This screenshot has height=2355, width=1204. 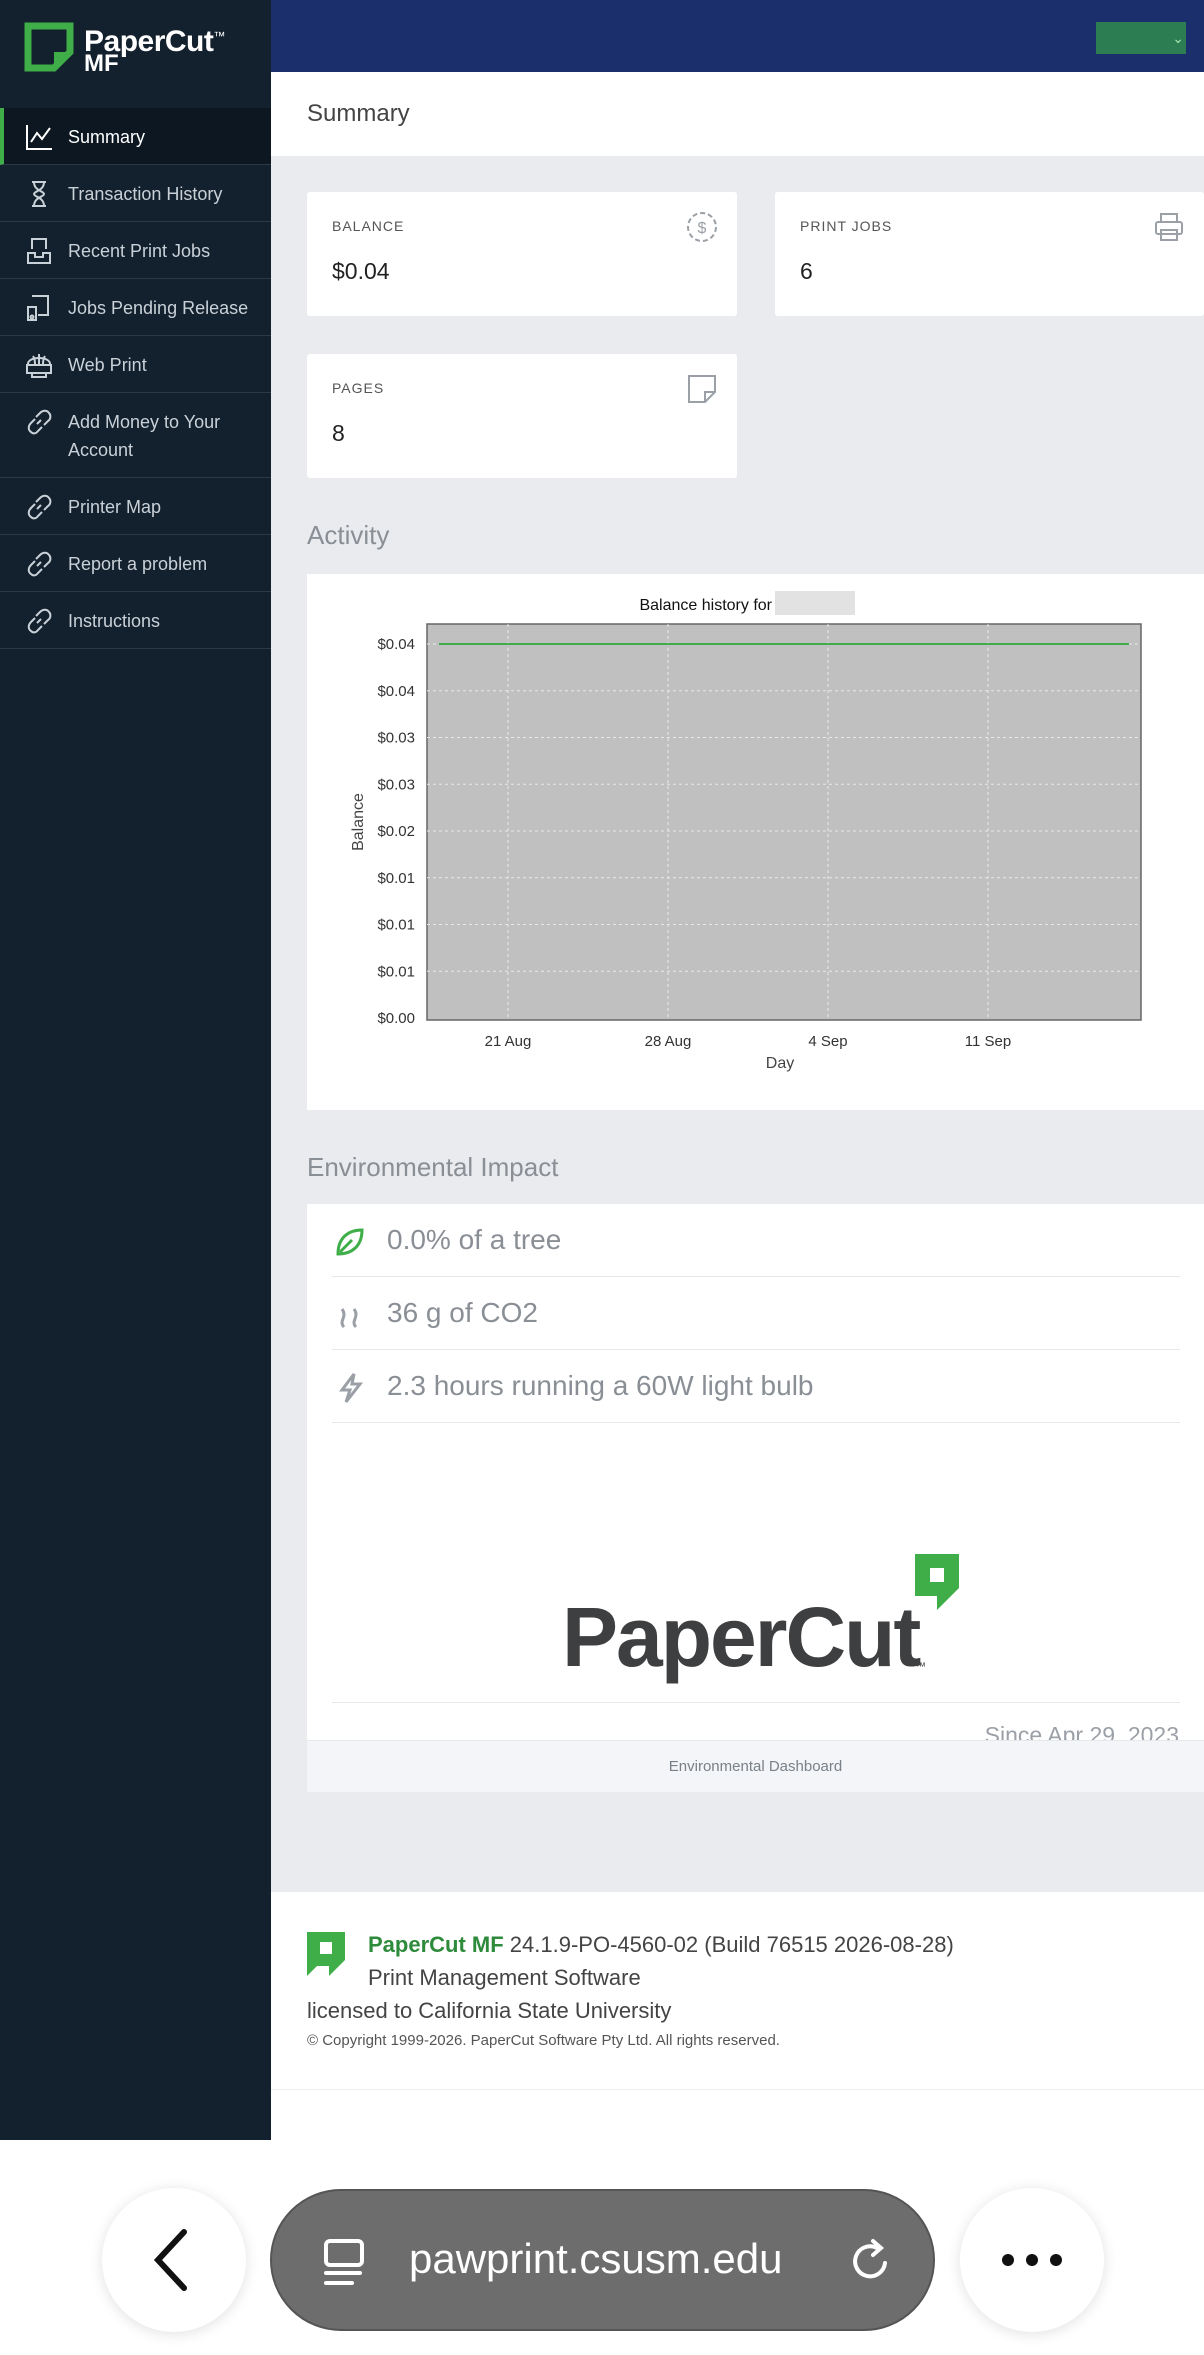 What do you see at coordinates (39, 194) in the screenshot?
I see `hourglass-icon` at bounding box center [39, 194].